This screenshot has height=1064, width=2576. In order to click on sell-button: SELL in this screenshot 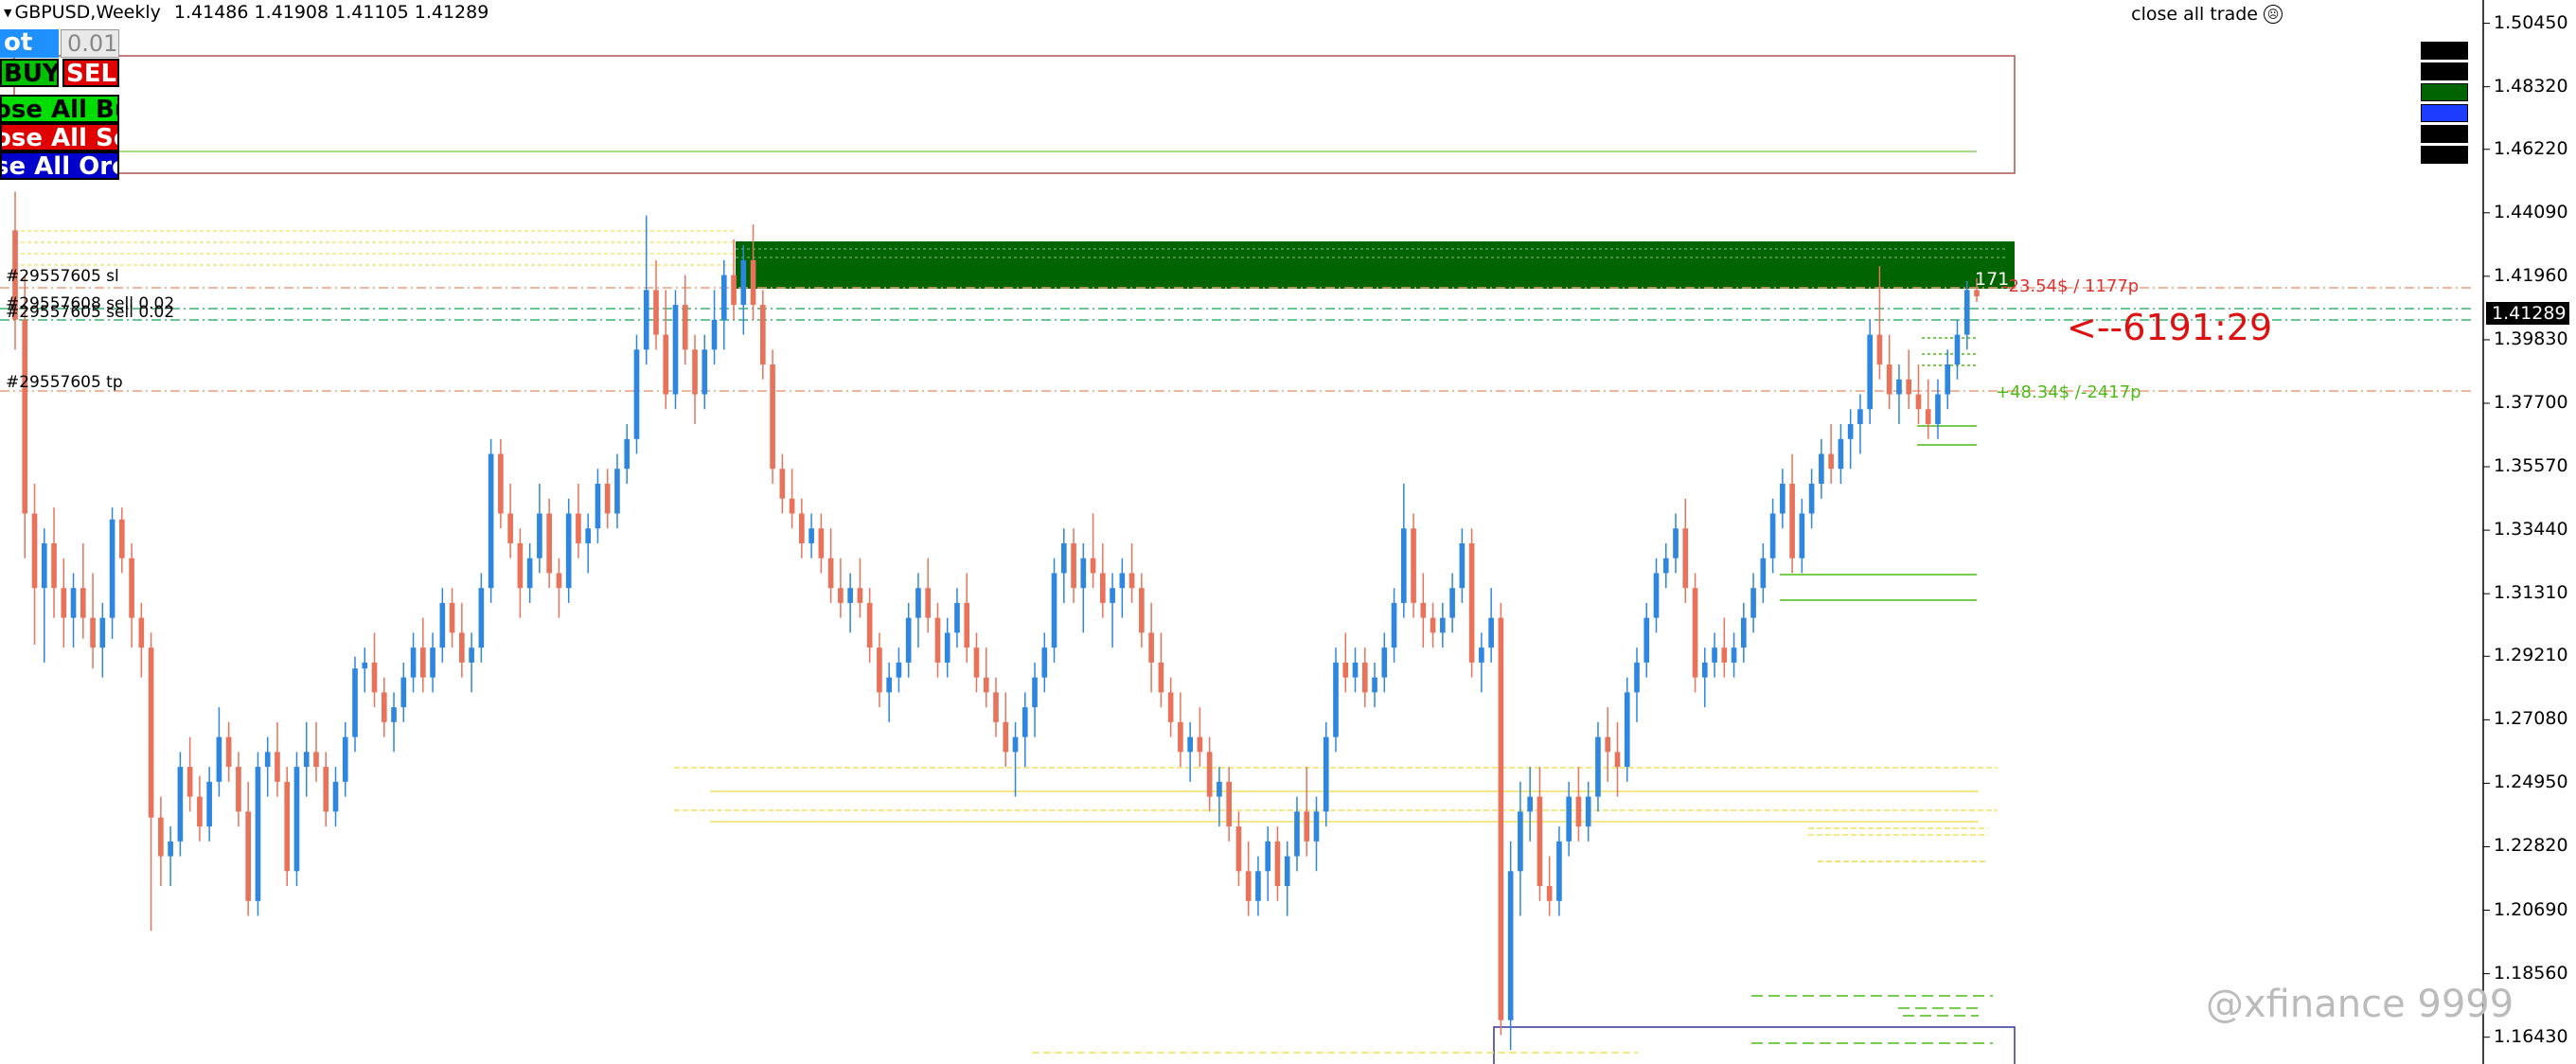, I will do `click(91, 73)`.